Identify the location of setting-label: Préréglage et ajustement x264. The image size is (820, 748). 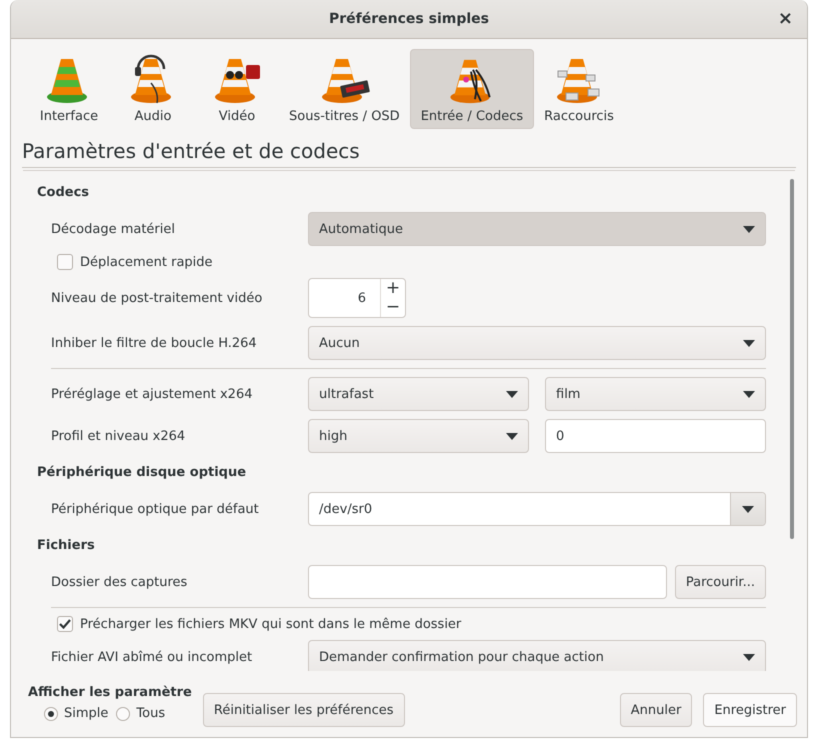
(152, 394).